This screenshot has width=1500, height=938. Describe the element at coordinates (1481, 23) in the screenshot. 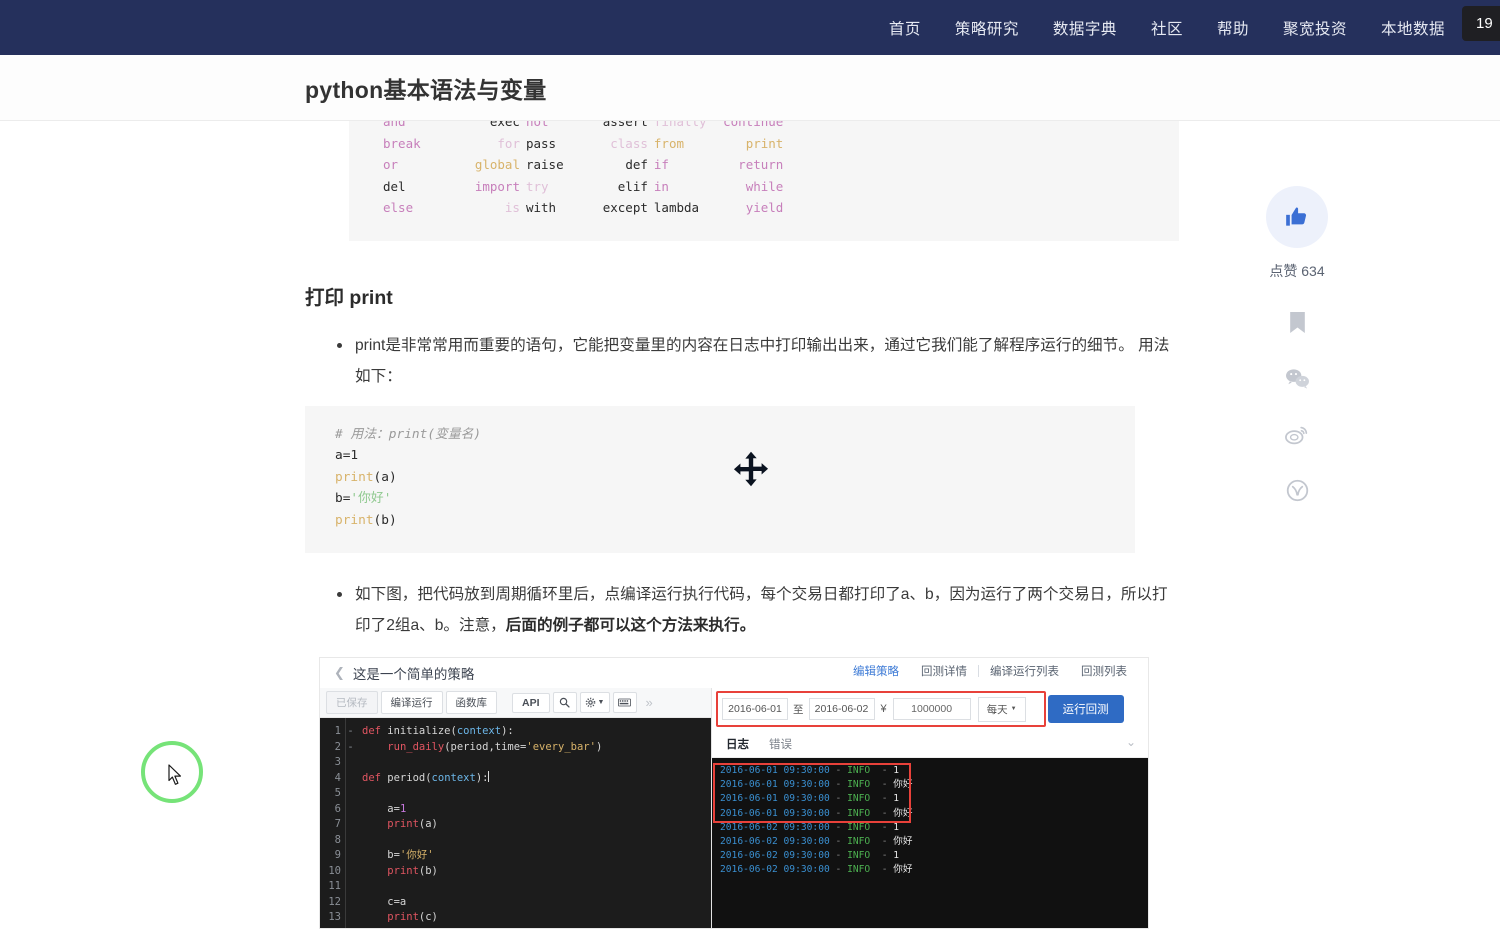

I see `notification-badge: 19` at that location.